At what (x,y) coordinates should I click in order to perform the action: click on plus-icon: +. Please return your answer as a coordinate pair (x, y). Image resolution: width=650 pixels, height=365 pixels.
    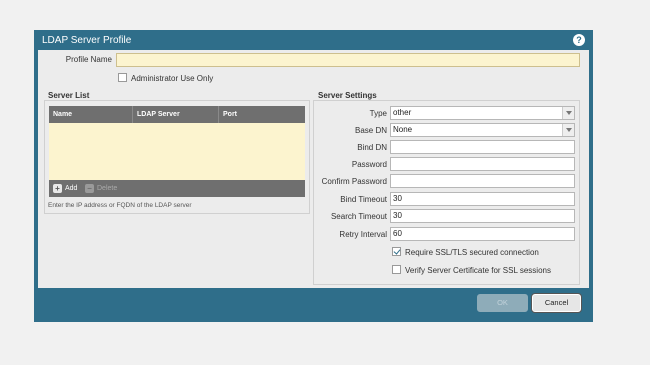
    Looking at the image, I should click on (57, 188).